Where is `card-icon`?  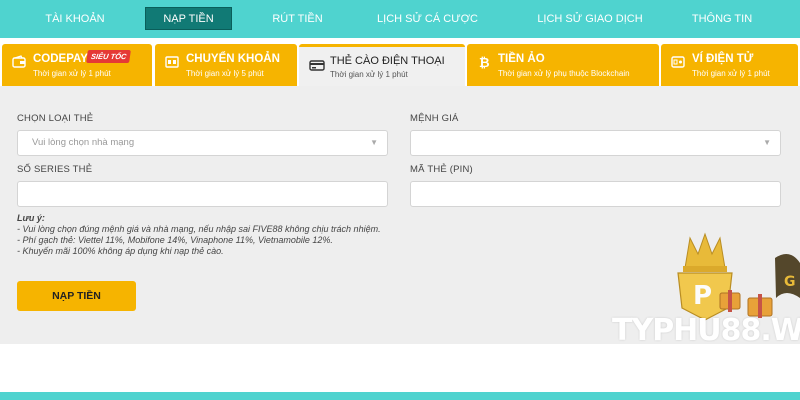
card-icon is located at coordinates (317, 65).